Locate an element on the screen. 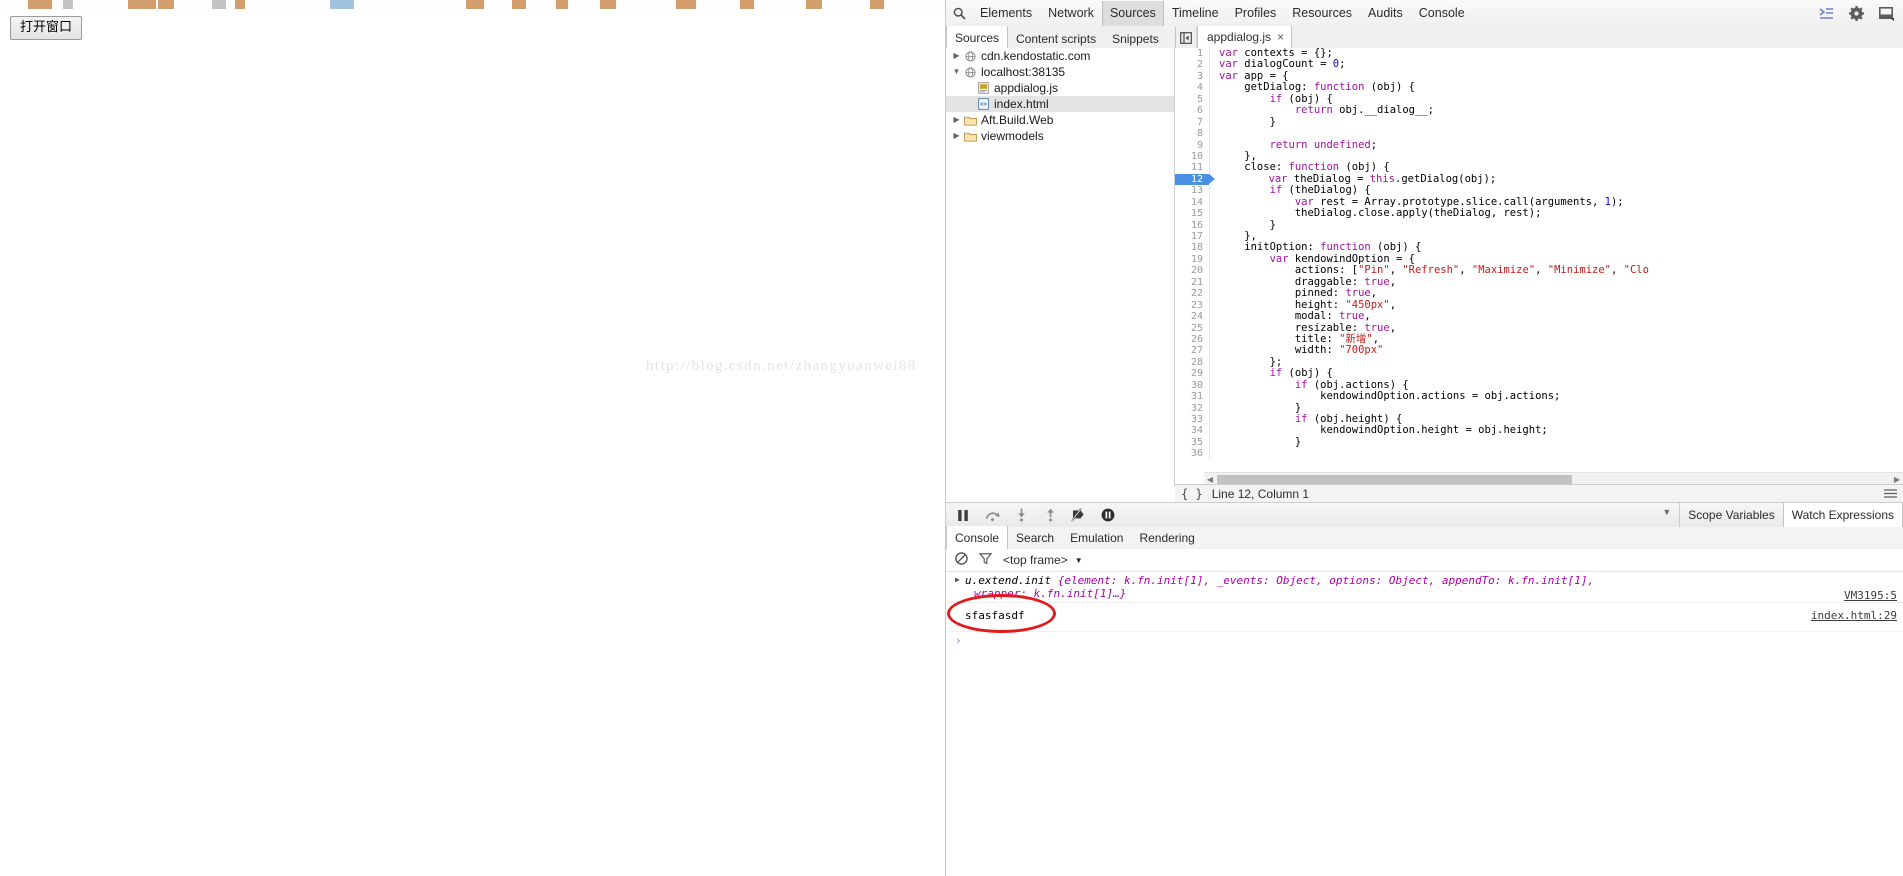 The width and height of the screenshot is (1903, 876). line-number: 8 is located at coordinates (1192, 134).